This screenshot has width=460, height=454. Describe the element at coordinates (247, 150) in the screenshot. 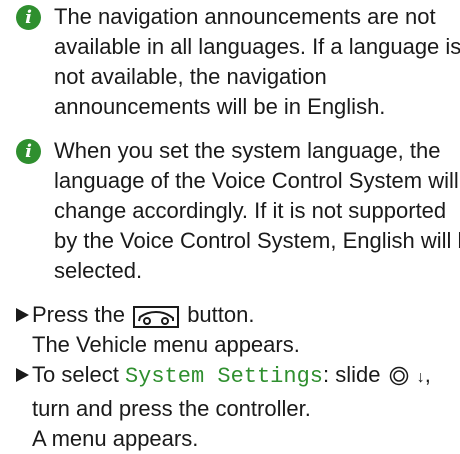

I see `note-line: When you set the system language, the` at that location.